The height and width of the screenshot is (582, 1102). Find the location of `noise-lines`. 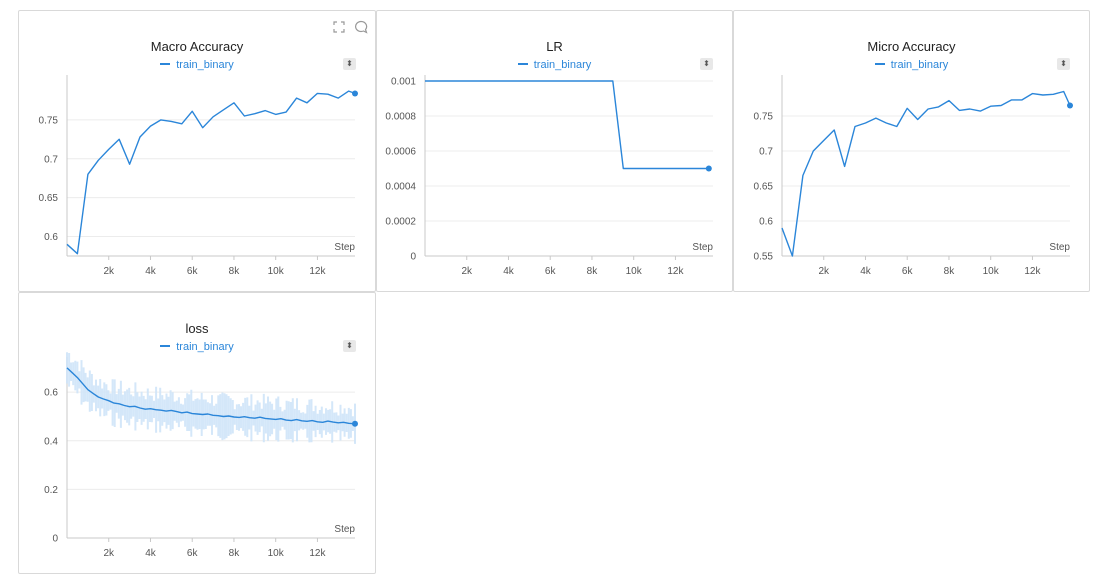

noise-lines is located at coordinates (211, 398).